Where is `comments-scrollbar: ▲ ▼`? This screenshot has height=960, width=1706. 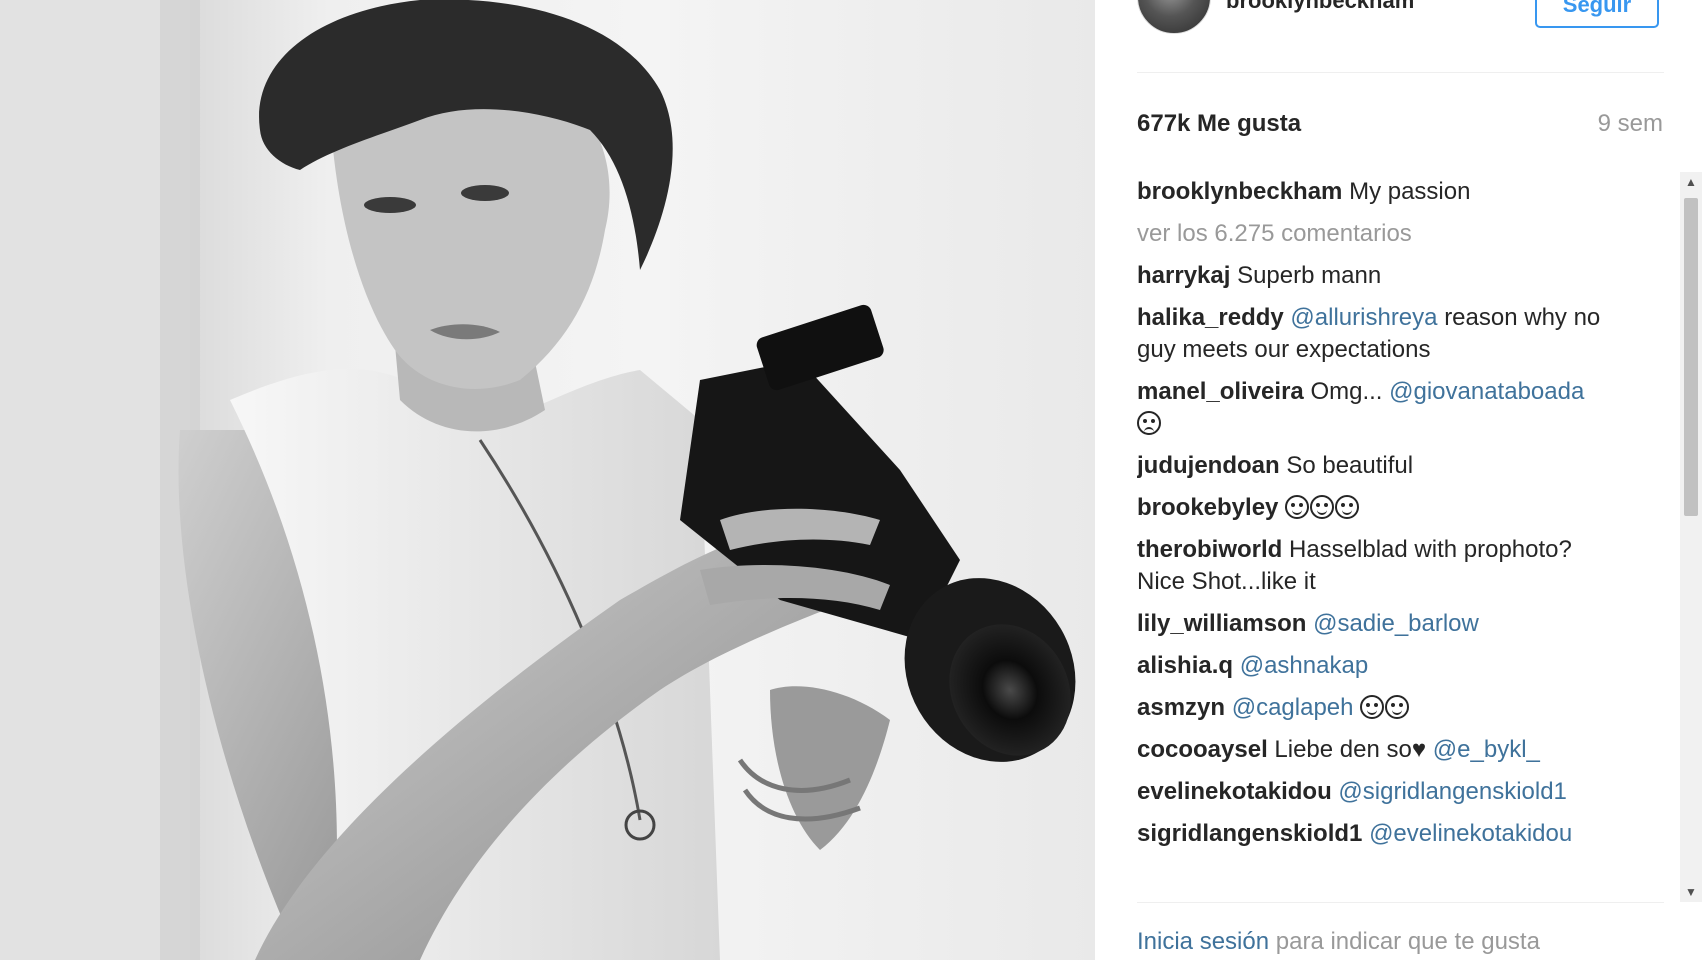
comments-scrollbar: ▲ ▼ is located at coordinates (1691, 537).